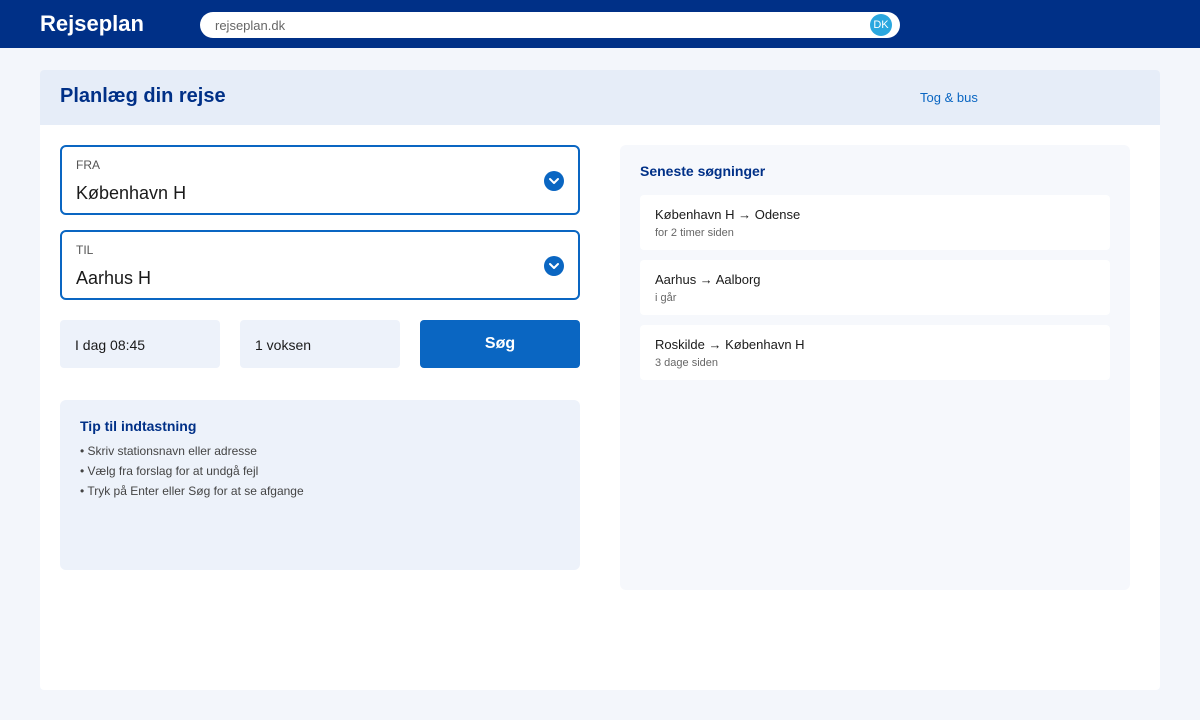 Image resolution: width=1200 pixels, height=720 pixels. I want to click on passengers-field: 1 voksen, so click(320, 344).